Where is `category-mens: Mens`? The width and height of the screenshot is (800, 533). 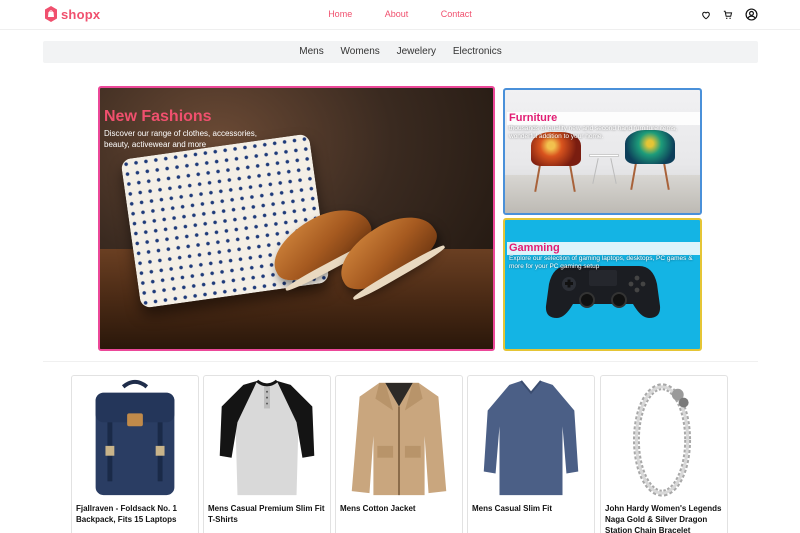
category-mens: Mens is located at coordinates (311, 51).